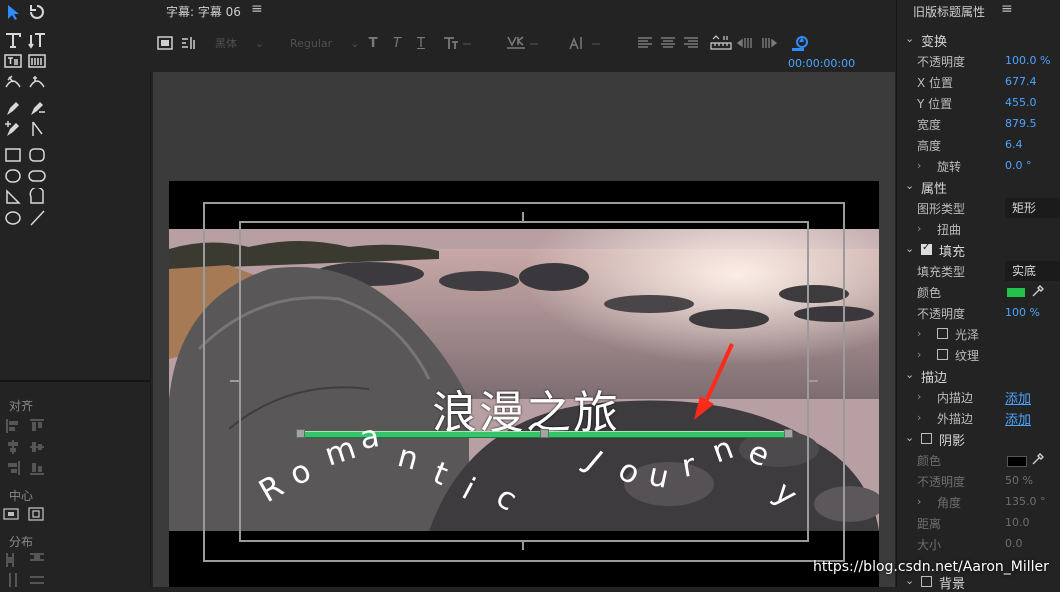  What do you see at coordinates (37, 560) in the screenshot?
I see `distribute-top-icon` at bounding box center [37, 560].